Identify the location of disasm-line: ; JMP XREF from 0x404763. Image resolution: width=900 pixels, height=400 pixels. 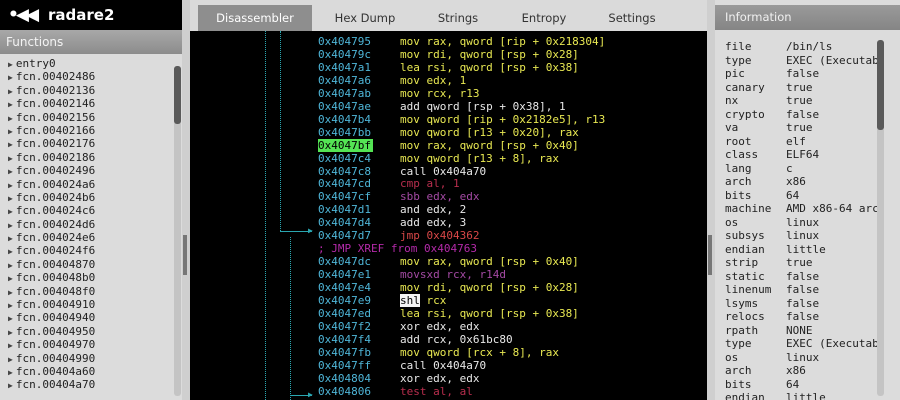
(448, 248).